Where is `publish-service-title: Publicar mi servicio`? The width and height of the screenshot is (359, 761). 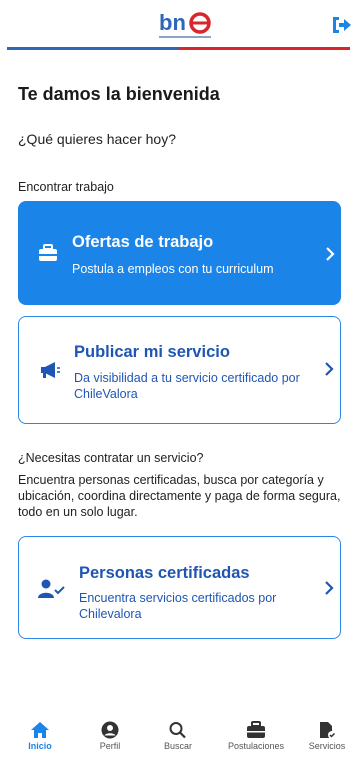 publish-service-title: Publicar mi servicio is located at coordinates (152, 352).